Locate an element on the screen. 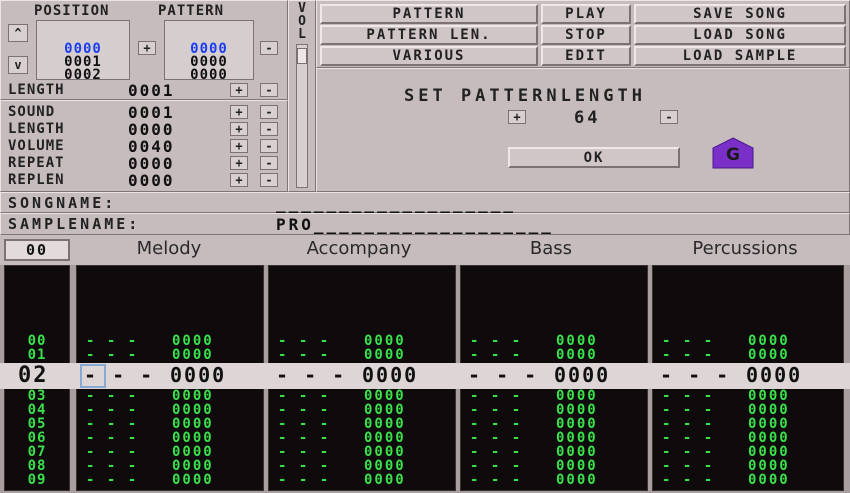 Image resolution: width=850 pixels, height=493 pixels. songname-field: ___________________ is located at coordinates (396, 203).